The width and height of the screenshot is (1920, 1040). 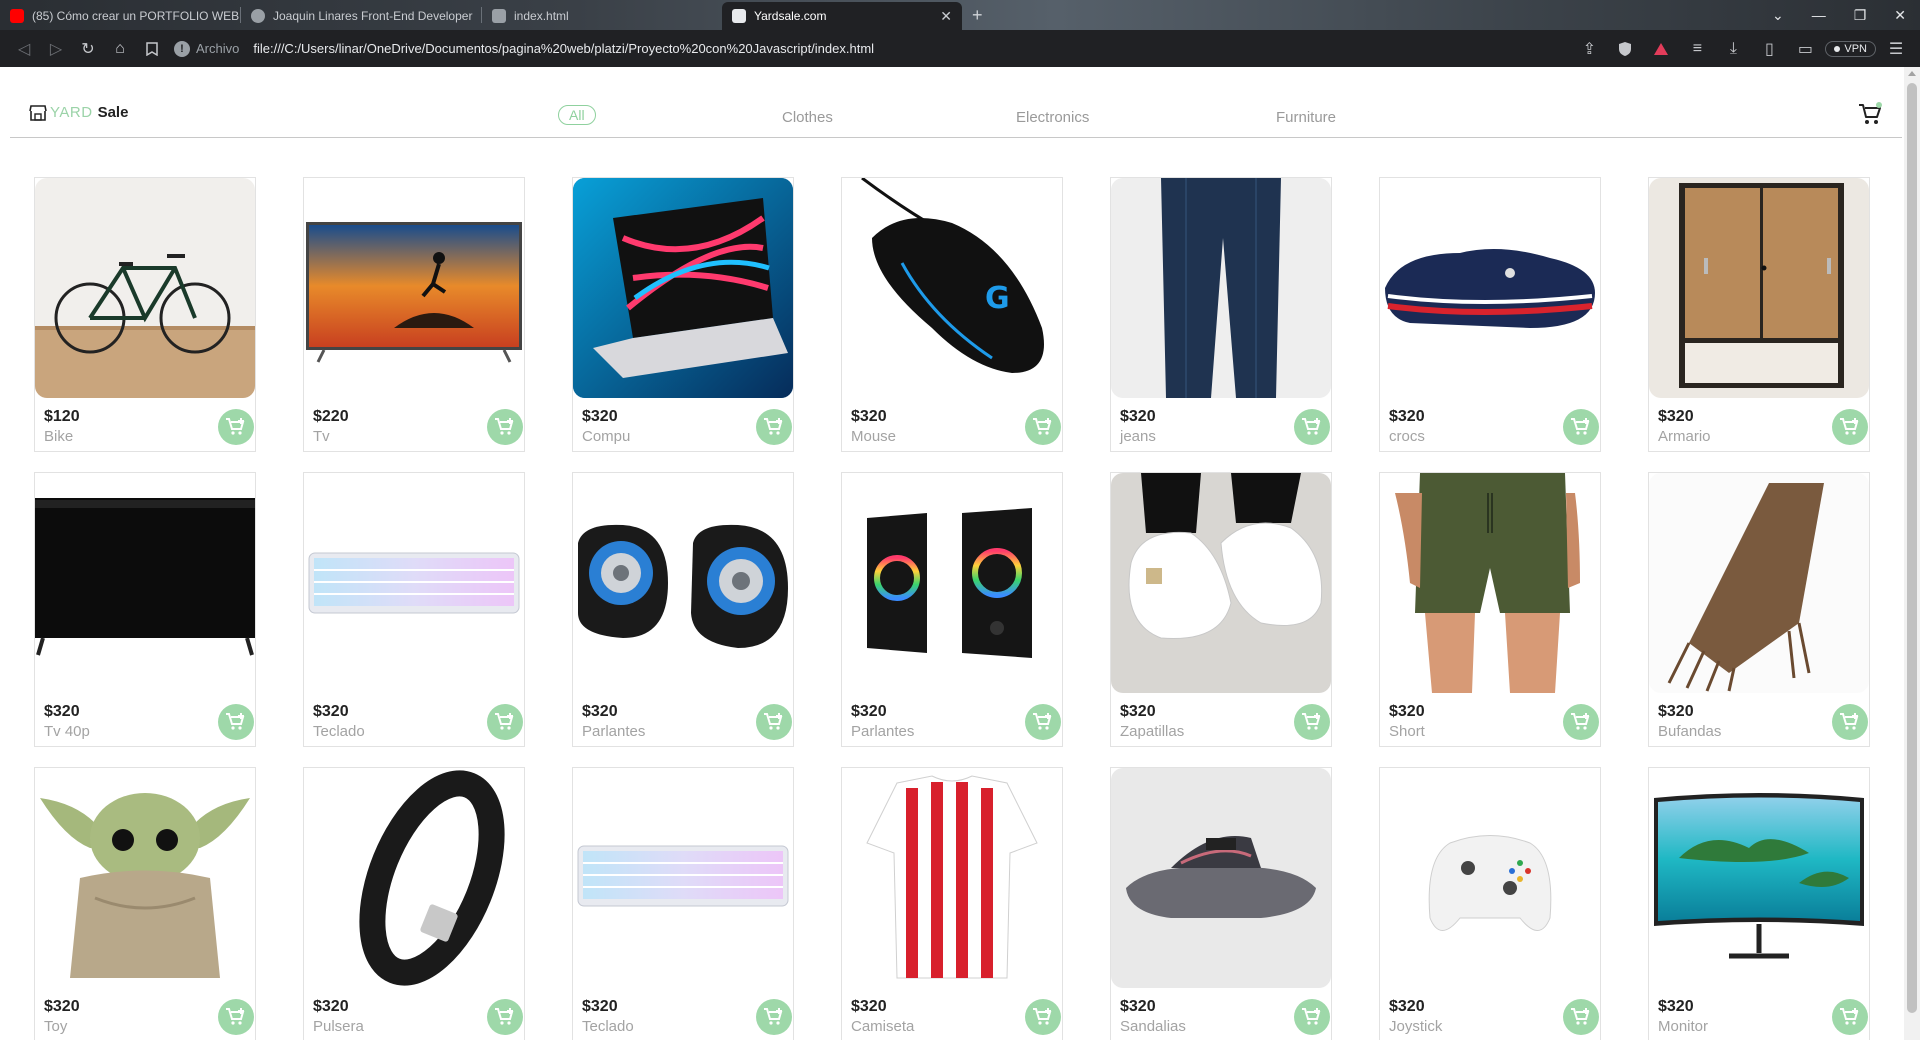 What do you see at coordinates (56, 49) in the screenshot?
I see `forward-button: ▷` at bounding box center [56, 49].